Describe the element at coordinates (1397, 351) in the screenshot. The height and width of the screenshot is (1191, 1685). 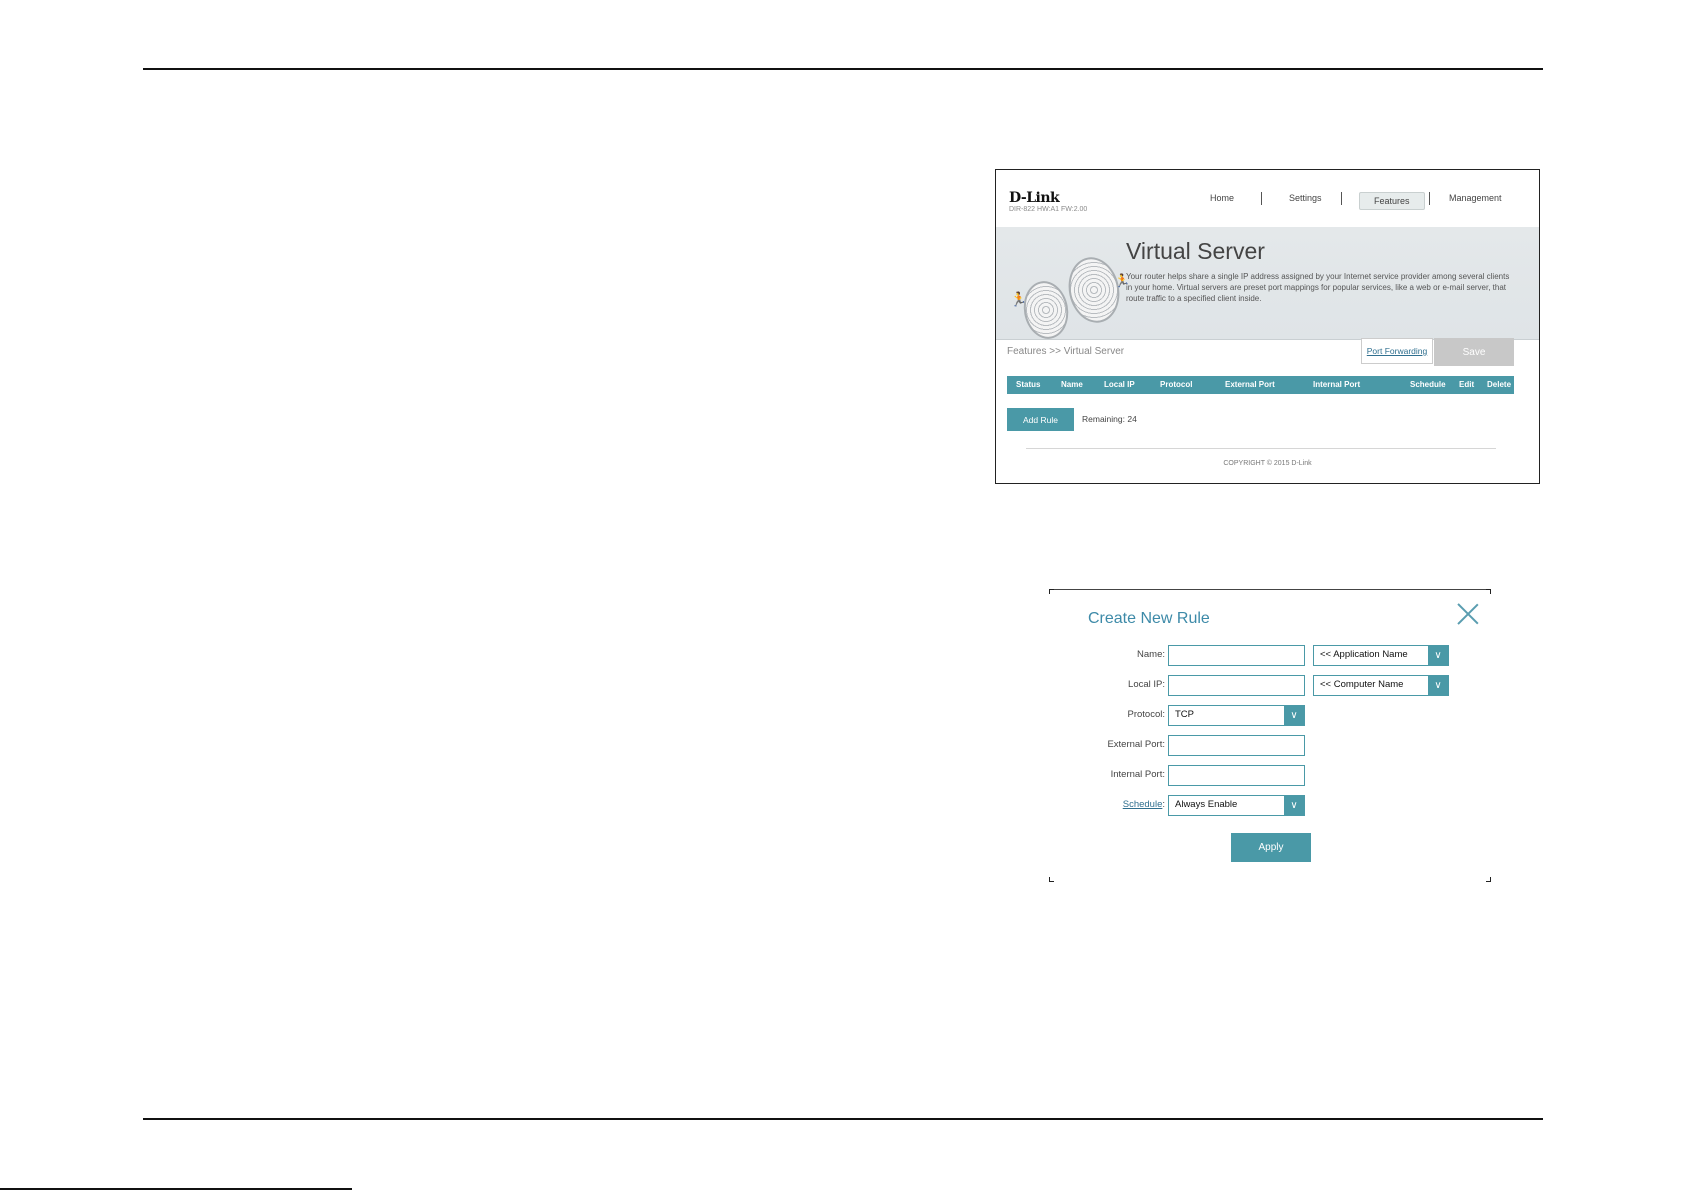
I see `port-forwarding-link: Port Forwarding` at that location.